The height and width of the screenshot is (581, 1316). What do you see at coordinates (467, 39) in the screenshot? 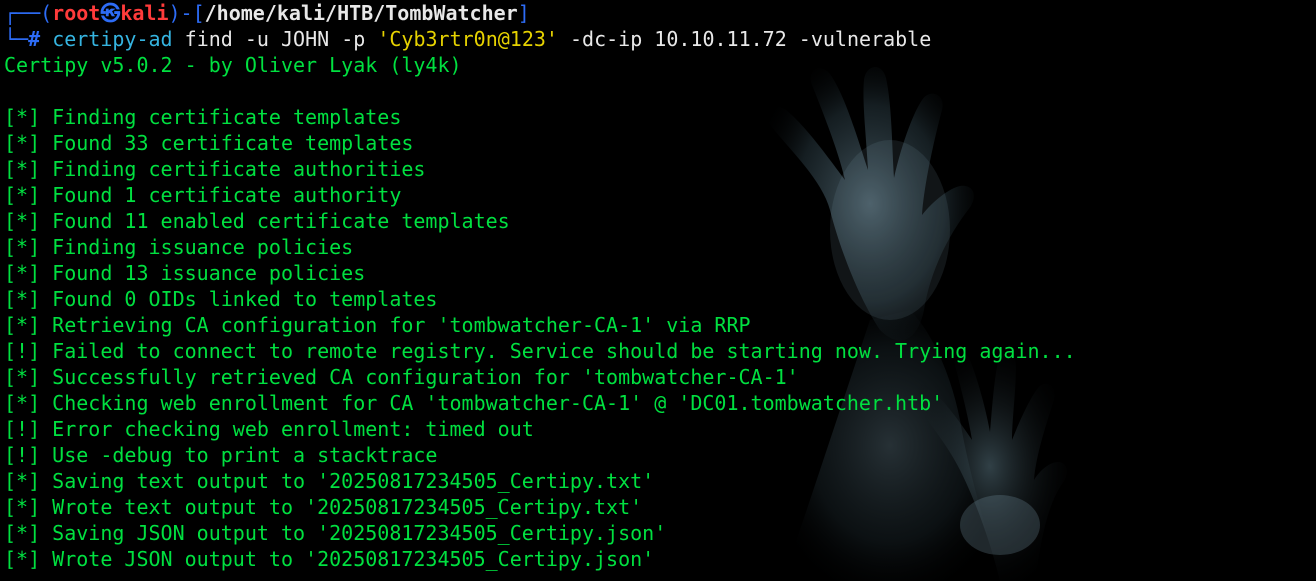
I see `command-password: 'Cyb3rtr0n@123'` at bounding box center [467, 39].